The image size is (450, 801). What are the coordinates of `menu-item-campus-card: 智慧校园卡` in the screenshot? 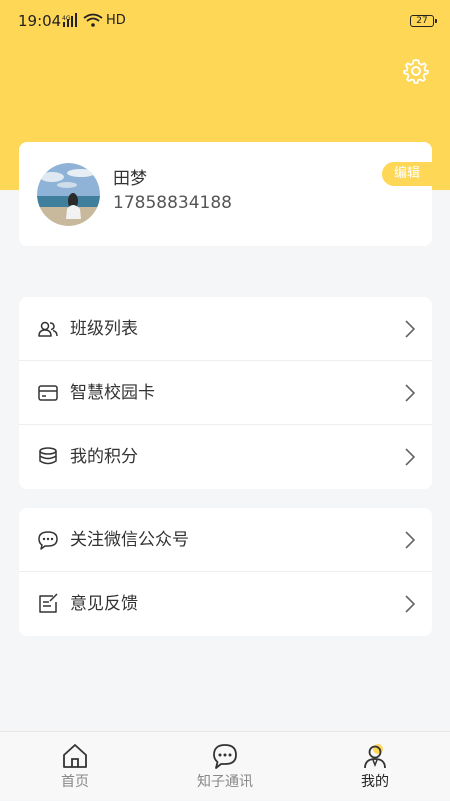 It's located at (225, 393).